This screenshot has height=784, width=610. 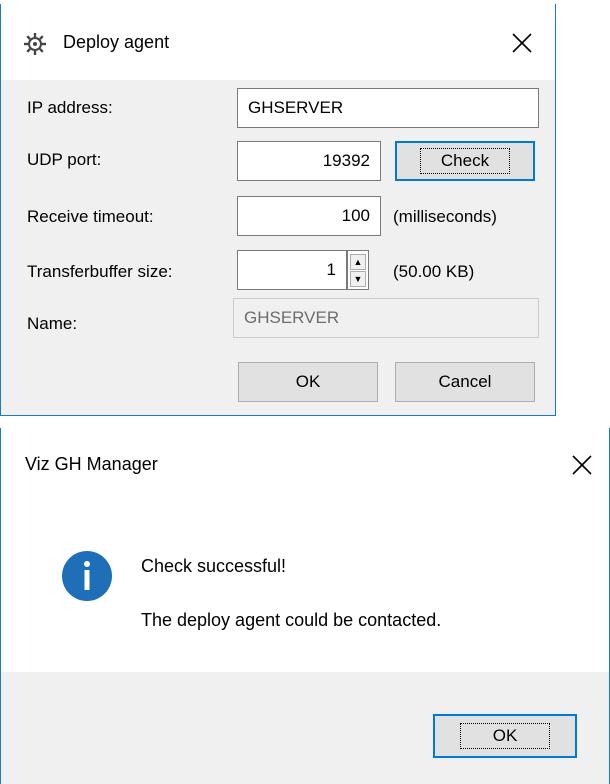 What do you see at coordinates (388, 108) in the screenshot?
I see `ip-address-input: GHSERVER` at bounding box center [388, 108].